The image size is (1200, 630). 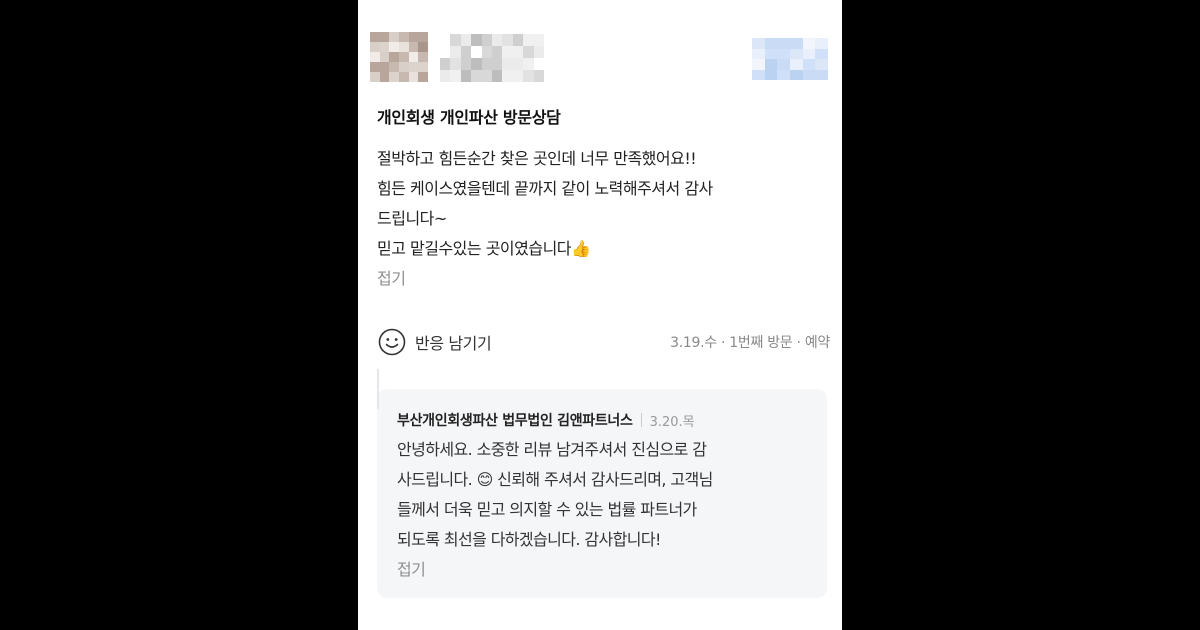 I want to click on reaction-label: 반응 남기기, so click(x=453, y=343).